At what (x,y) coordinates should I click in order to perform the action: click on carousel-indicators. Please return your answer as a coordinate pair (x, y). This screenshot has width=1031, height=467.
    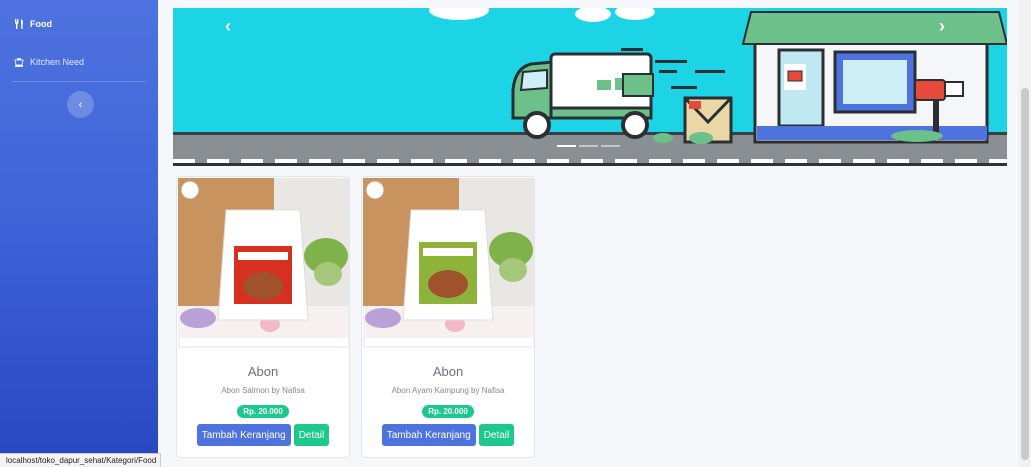
    Looking at the image, I should click on (588, 146).